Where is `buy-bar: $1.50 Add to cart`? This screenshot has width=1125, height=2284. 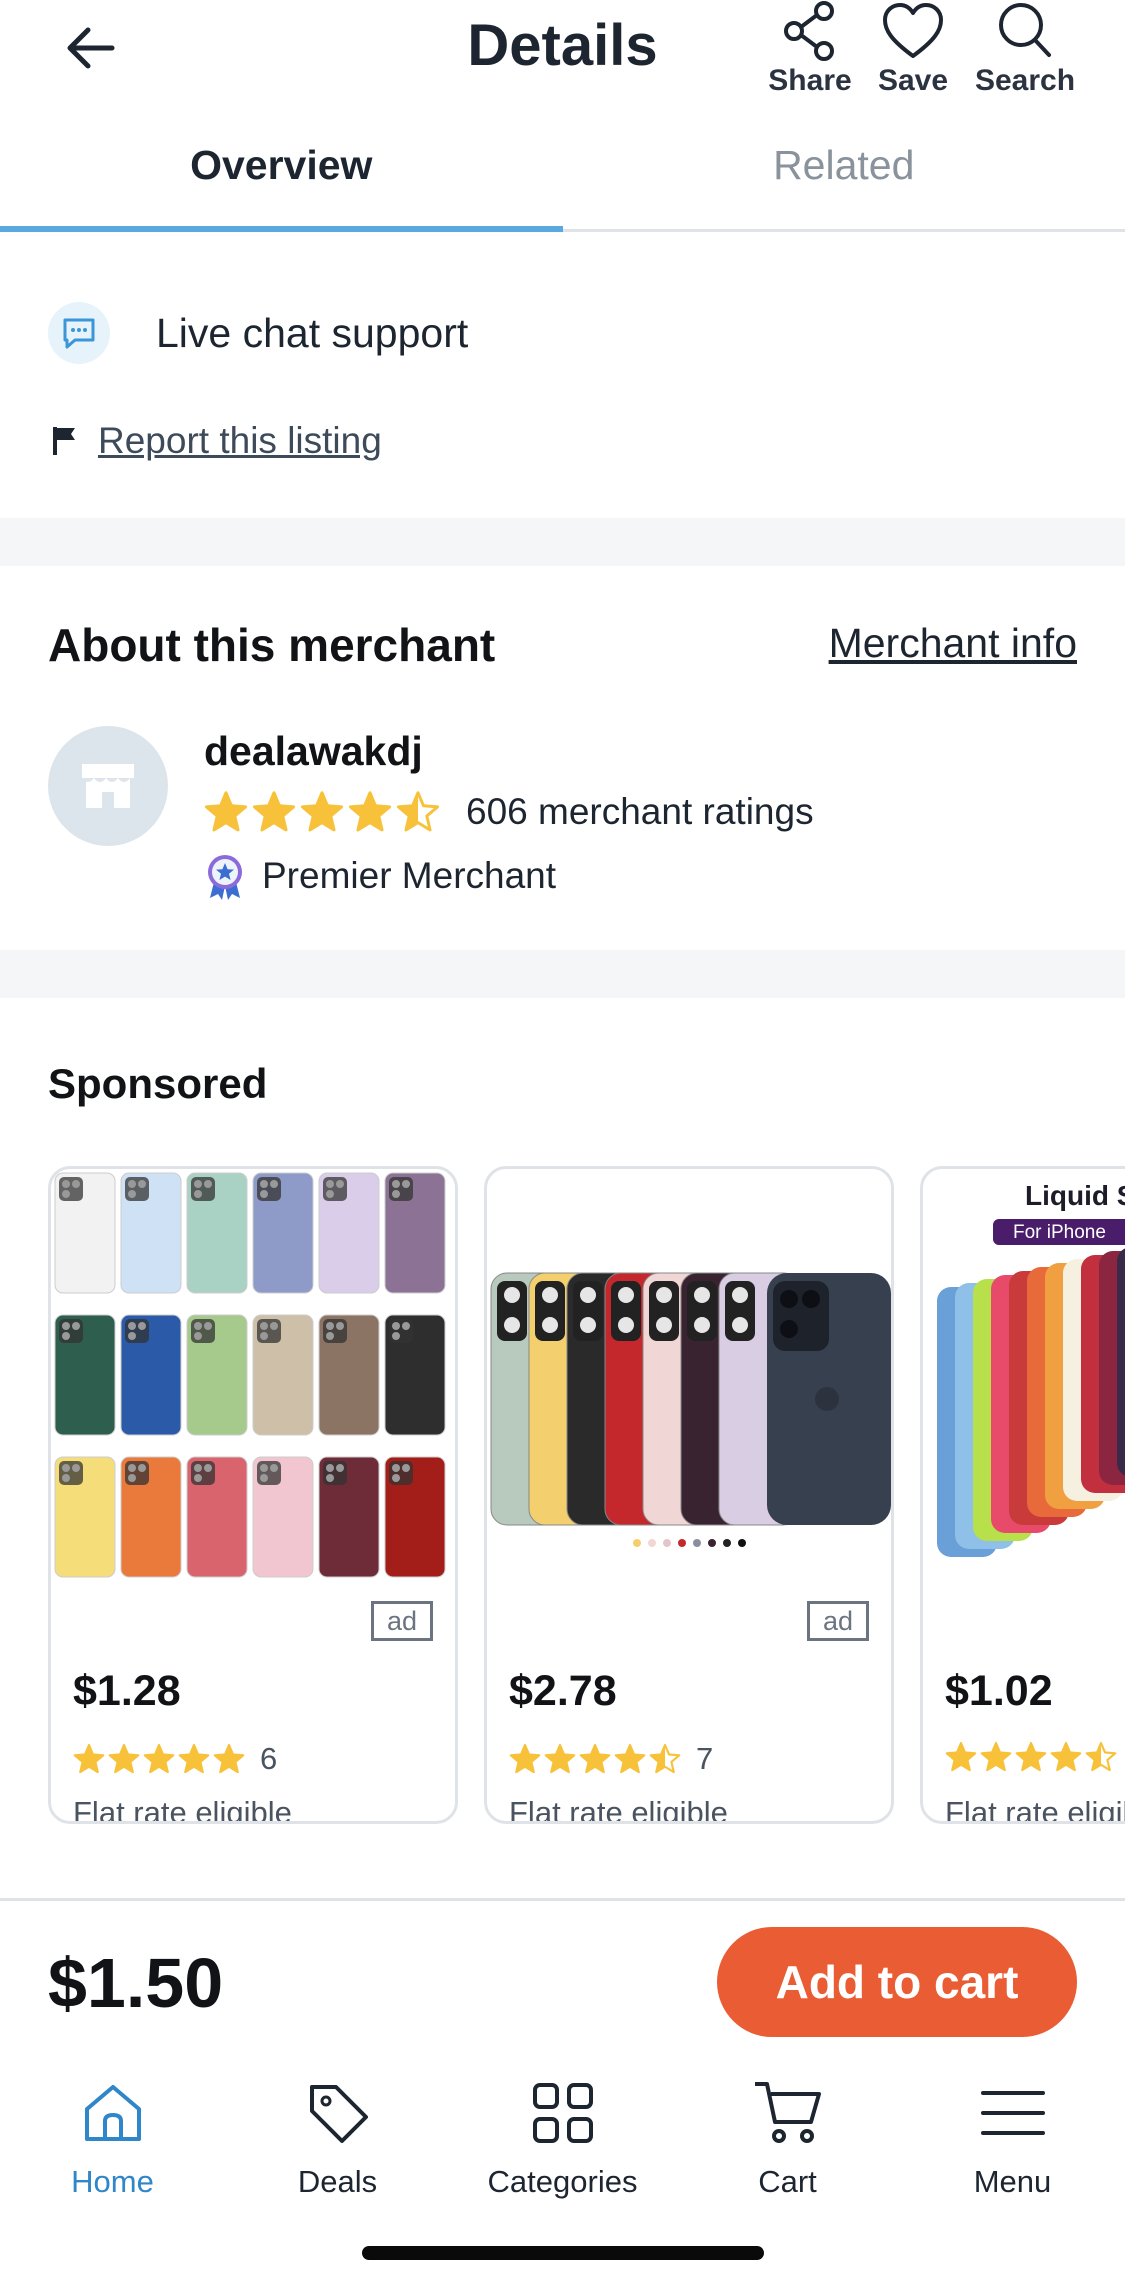
buy-bar: $1.50 Add to cart is located at coordinates (562, 1977).